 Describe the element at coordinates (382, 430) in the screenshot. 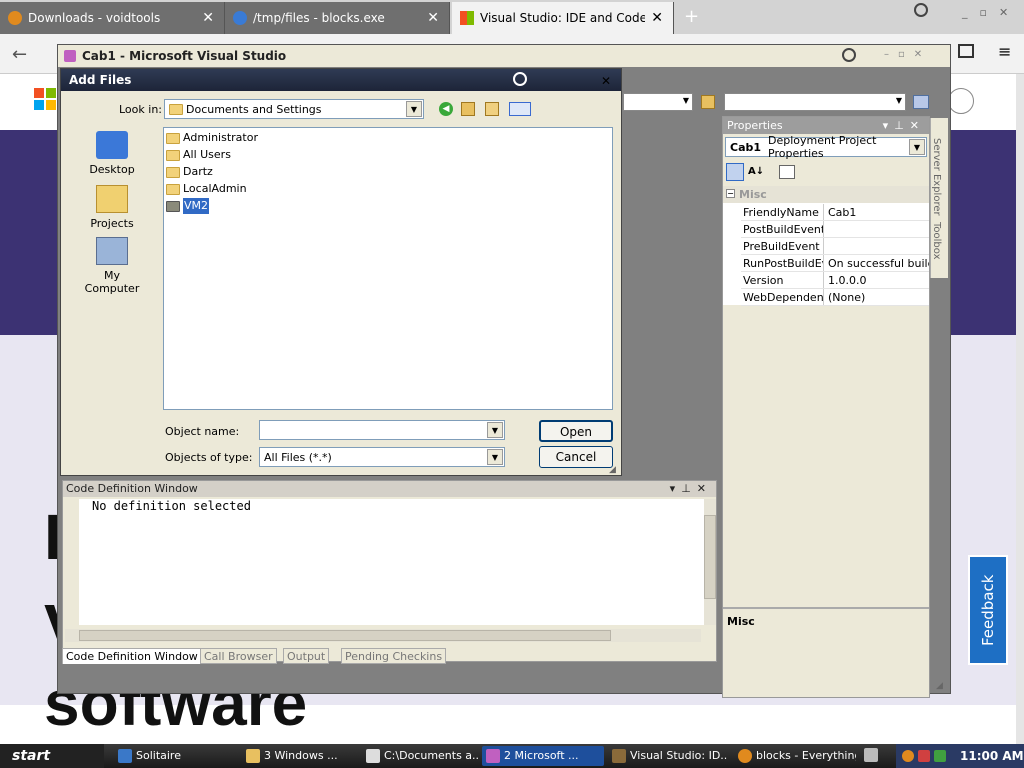

I see `object-name-input: ▼` at that location.